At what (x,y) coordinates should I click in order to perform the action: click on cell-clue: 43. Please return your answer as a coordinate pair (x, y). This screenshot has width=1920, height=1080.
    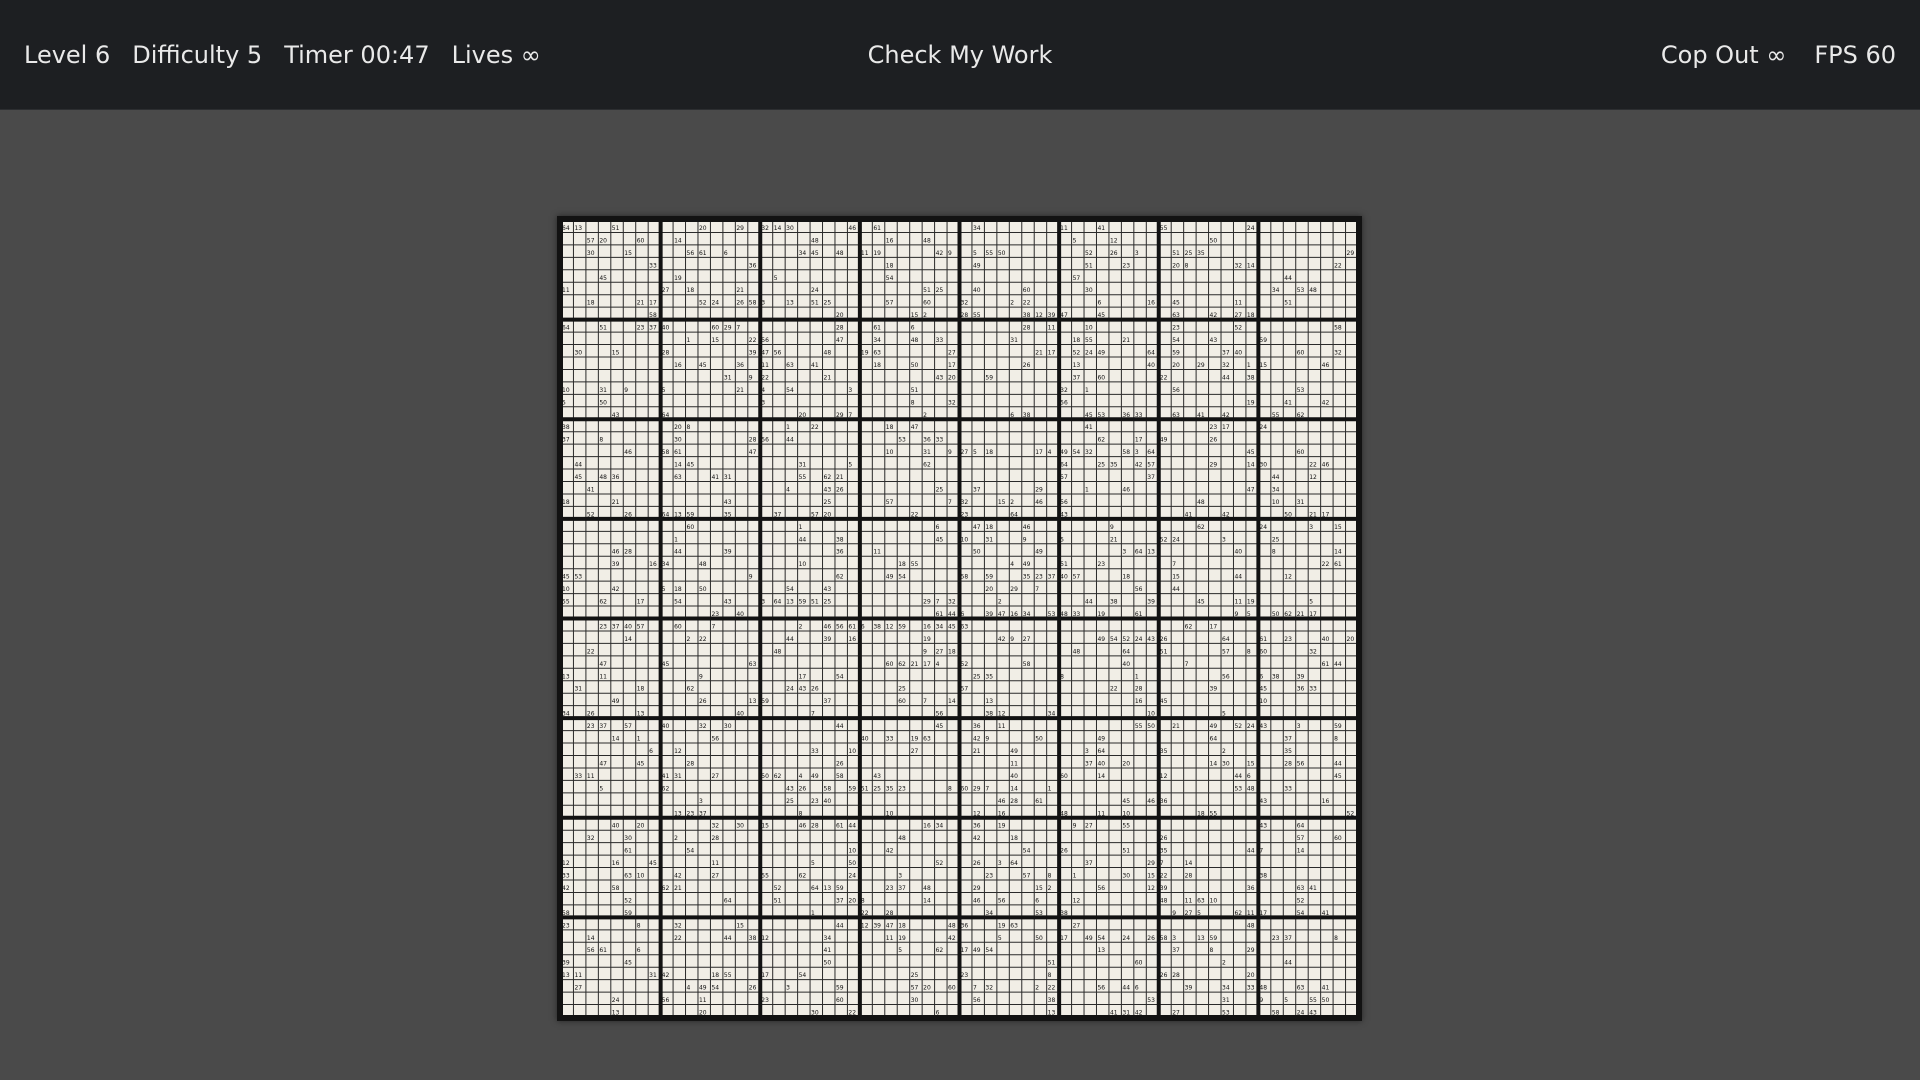
    Looking at the image, I should click on (803, 689).